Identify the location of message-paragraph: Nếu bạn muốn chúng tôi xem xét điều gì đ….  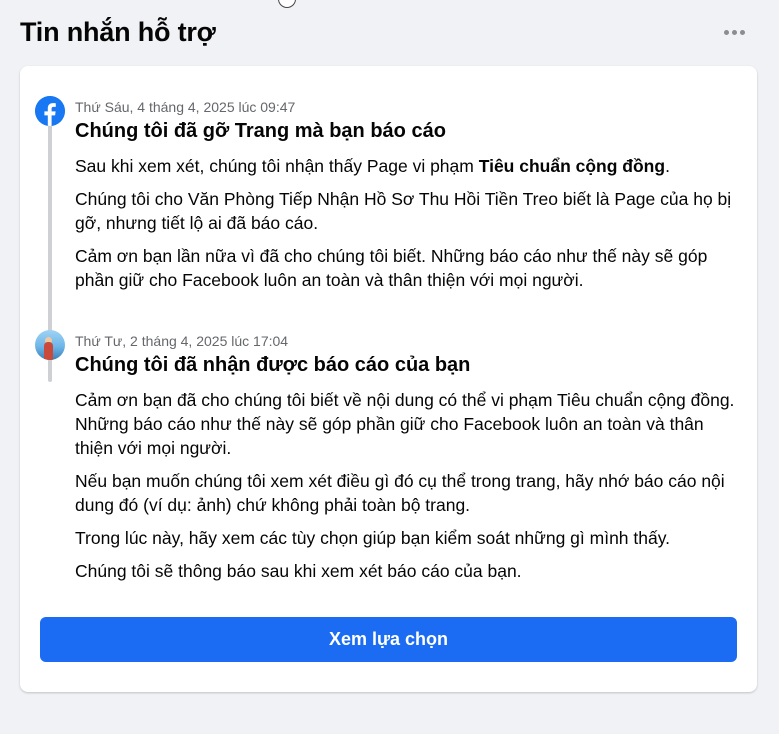
(400, 493).